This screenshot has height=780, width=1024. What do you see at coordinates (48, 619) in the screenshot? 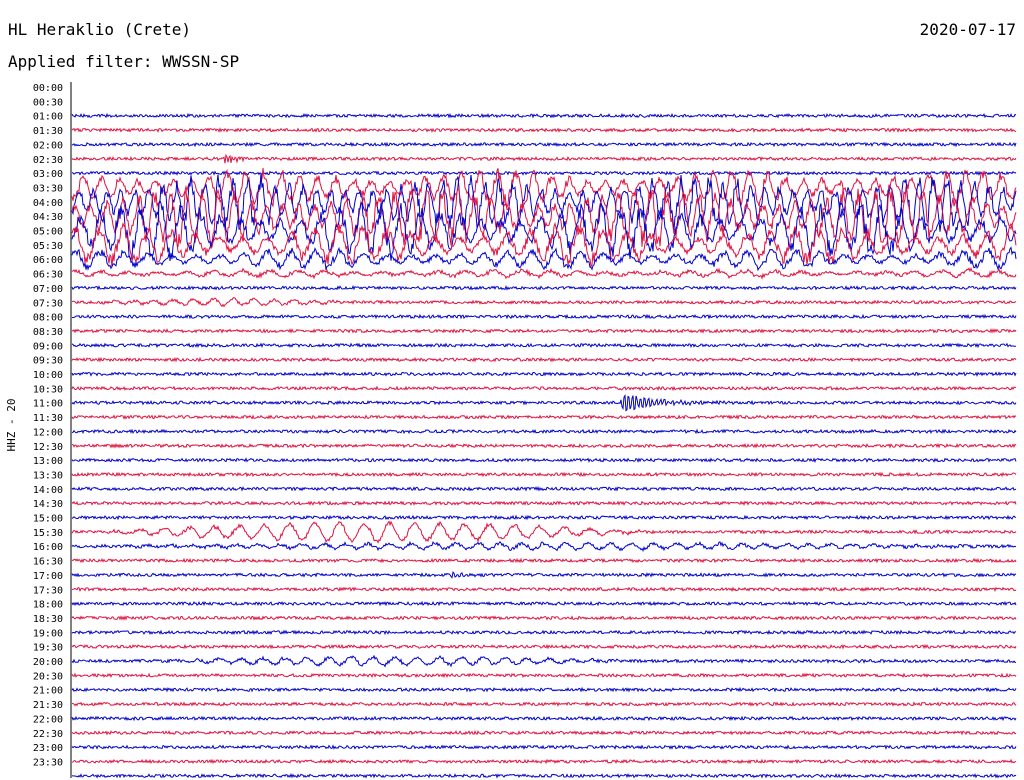
I see `time-tick-label: 18:30` at bounding box center [48, 619].